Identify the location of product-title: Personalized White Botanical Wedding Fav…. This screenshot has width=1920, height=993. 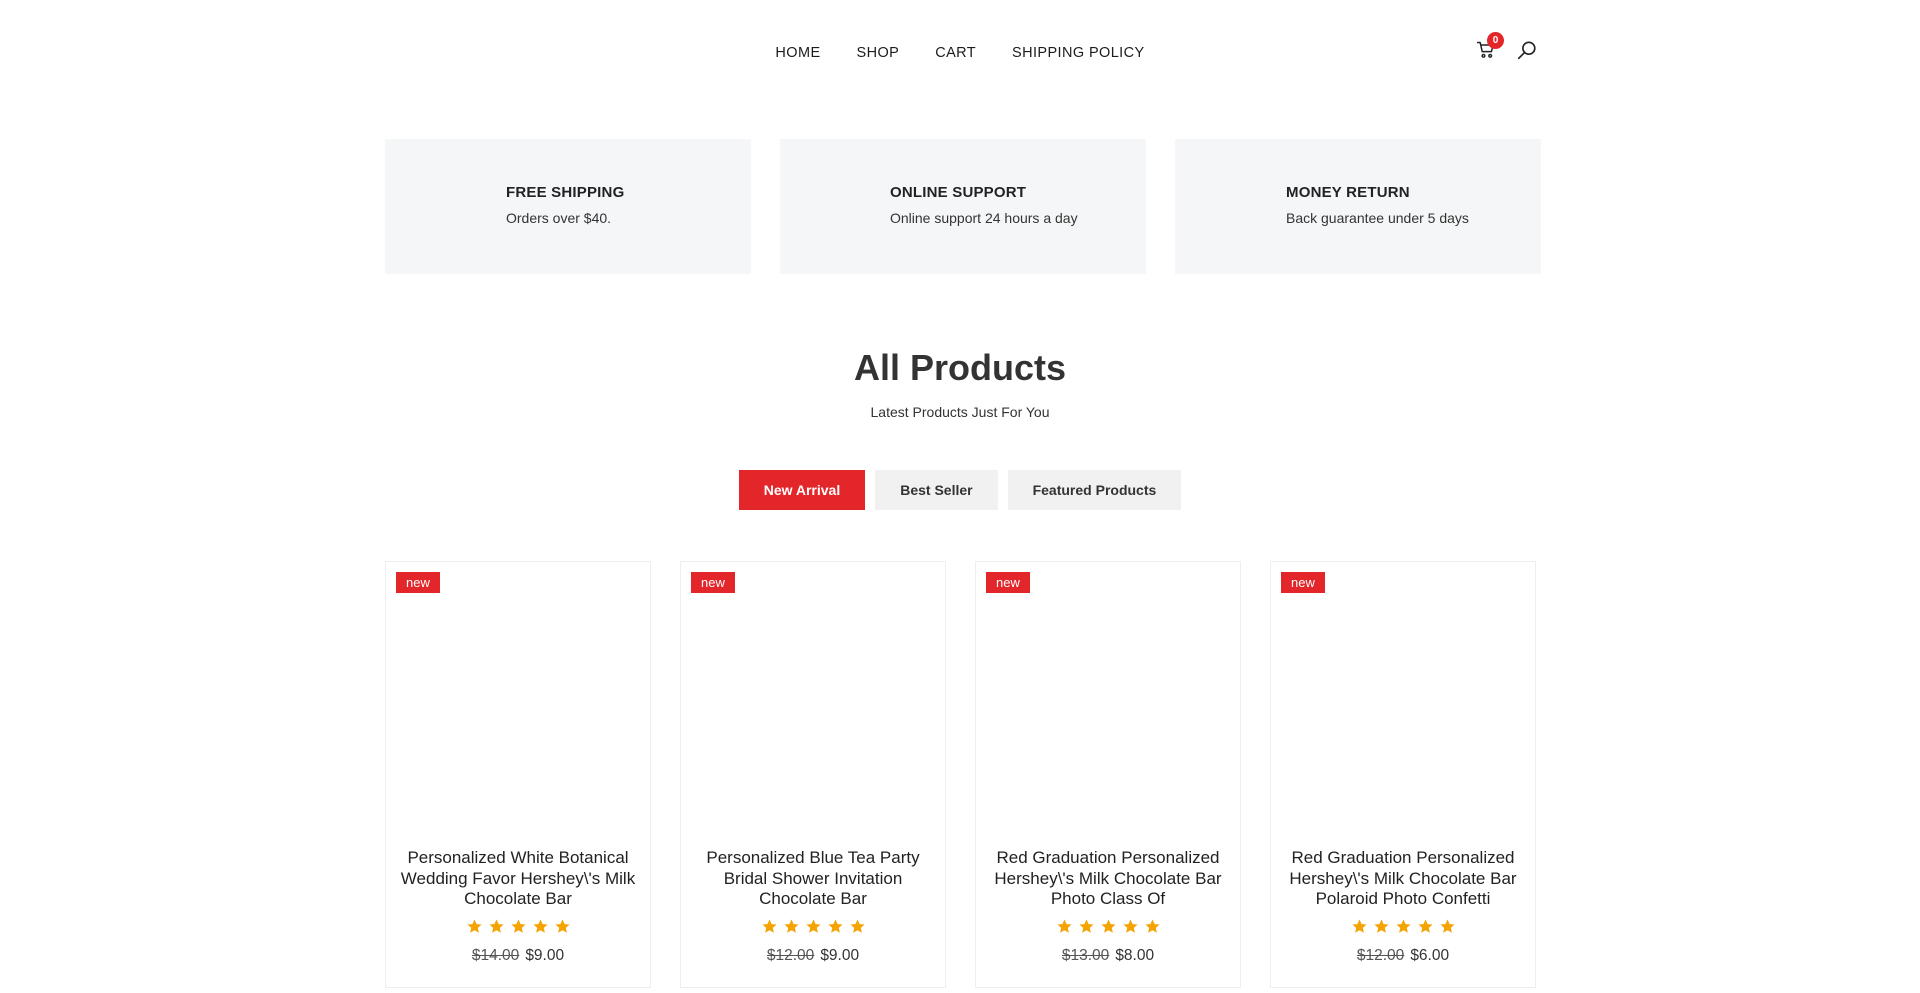
(518, 879).